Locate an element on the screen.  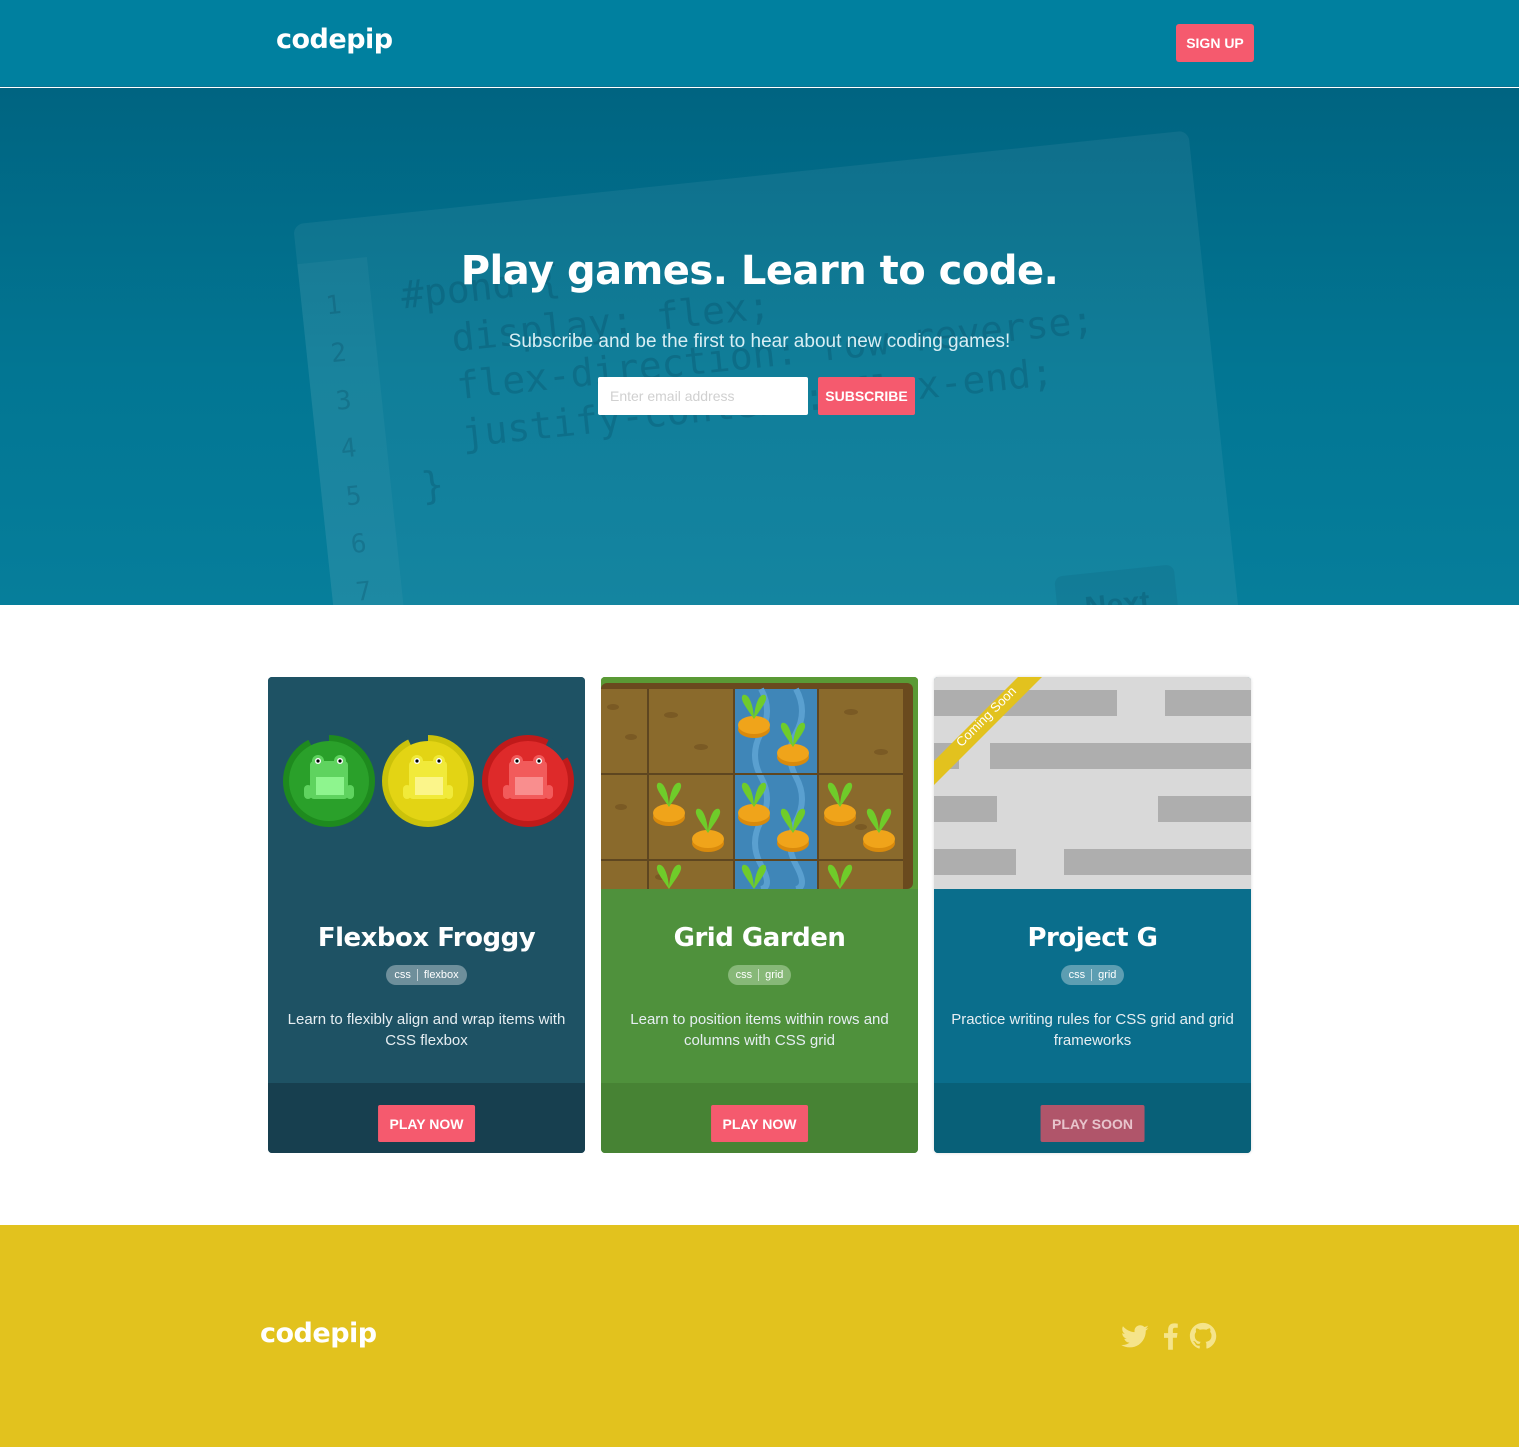
twitter-link is located at coordinates (1135, 1336).